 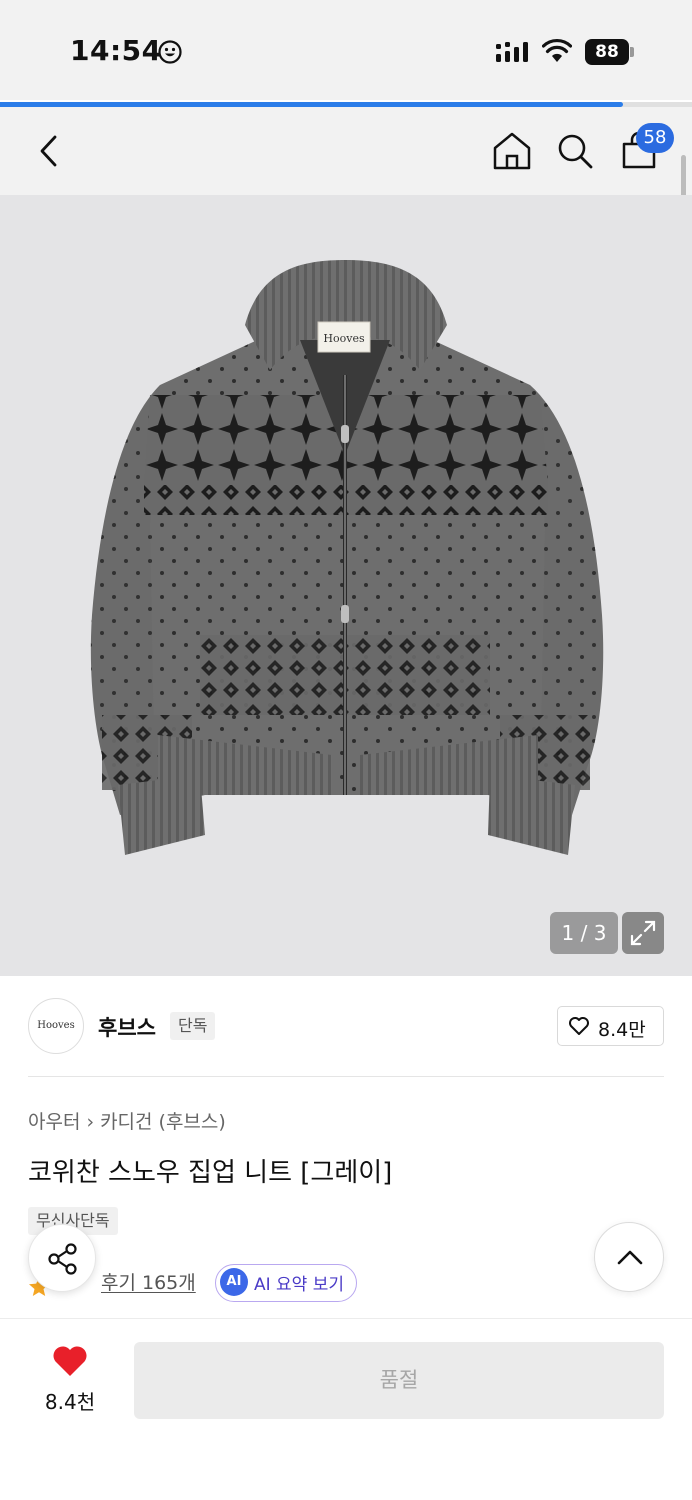 What do you see at coordinates (346, 151) in the screenshot?
I see `nav-bar` at bounding box center [346, 151].